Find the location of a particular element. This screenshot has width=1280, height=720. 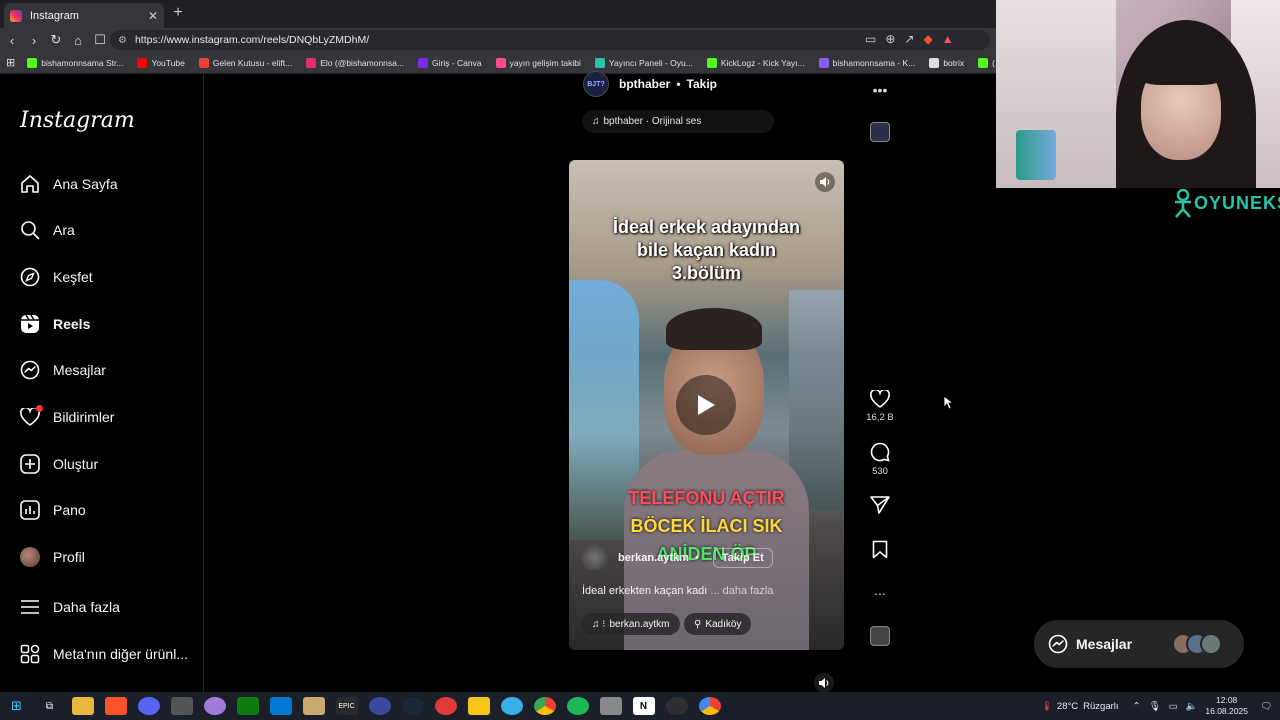

avatar is located at coordinates (1211, 644).